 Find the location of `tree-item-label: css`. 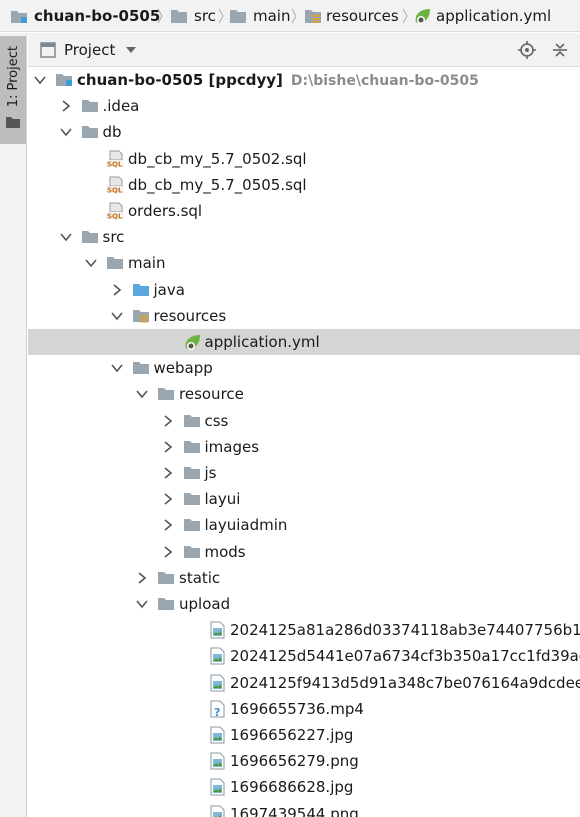

tree-item-label: css is located at coordinates (216, 420).